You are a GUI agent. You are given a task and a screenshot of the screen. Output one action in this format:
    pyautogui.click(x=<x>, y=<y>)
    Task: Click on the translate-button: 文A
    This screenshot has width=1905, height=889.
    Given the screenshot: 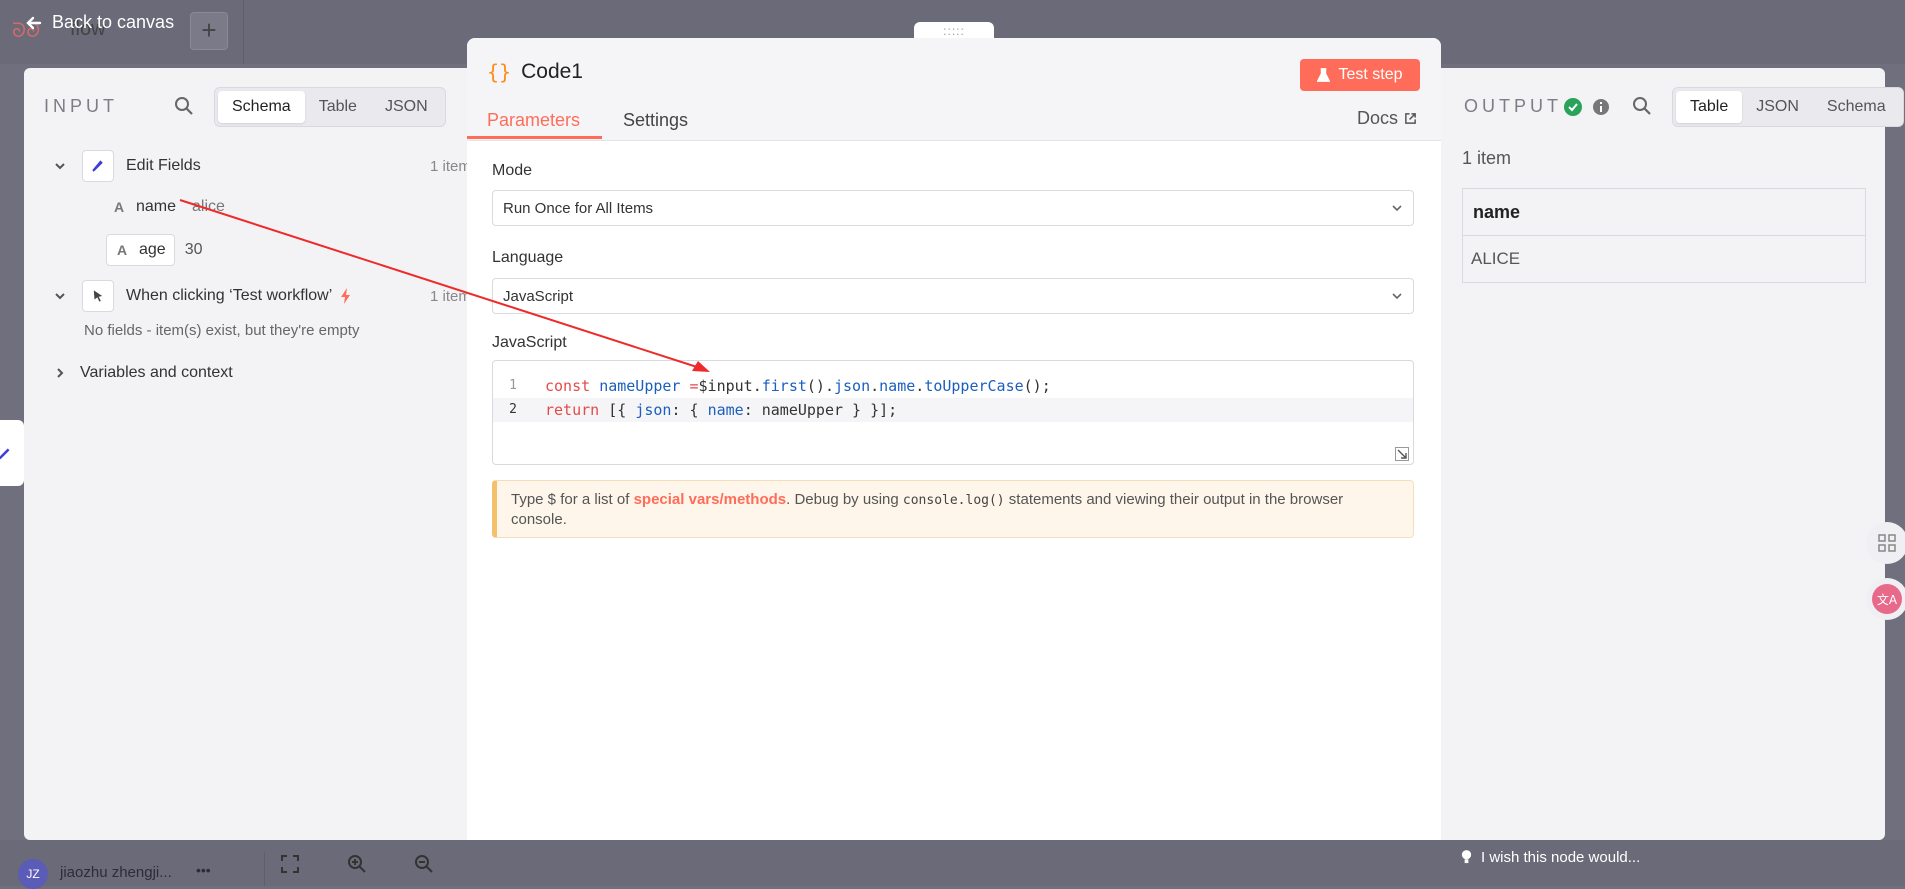 What is the action you would take?
    pyautogui.click(x=1885, y=599)
    